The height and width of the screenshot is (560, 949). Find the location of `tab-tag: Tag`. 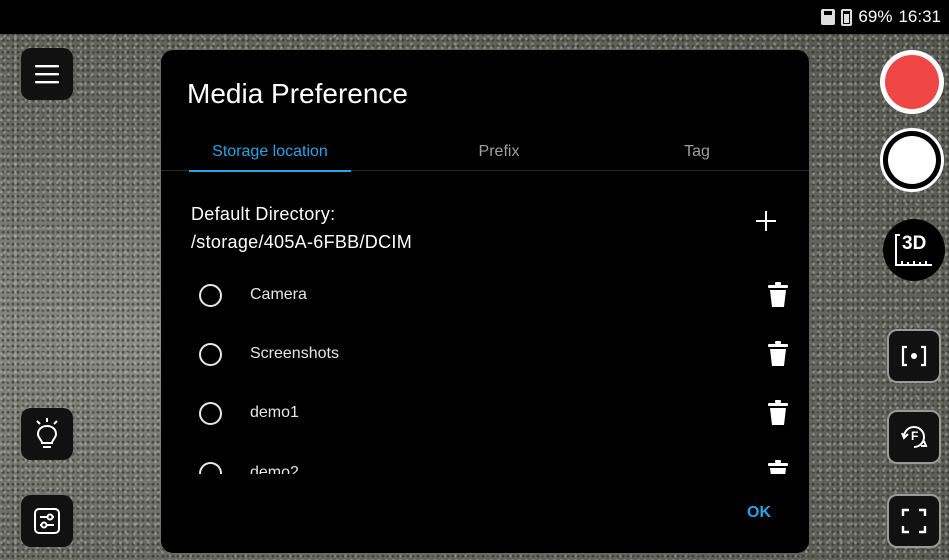

tab-tag: Tag is located at coordinates (697, 157).